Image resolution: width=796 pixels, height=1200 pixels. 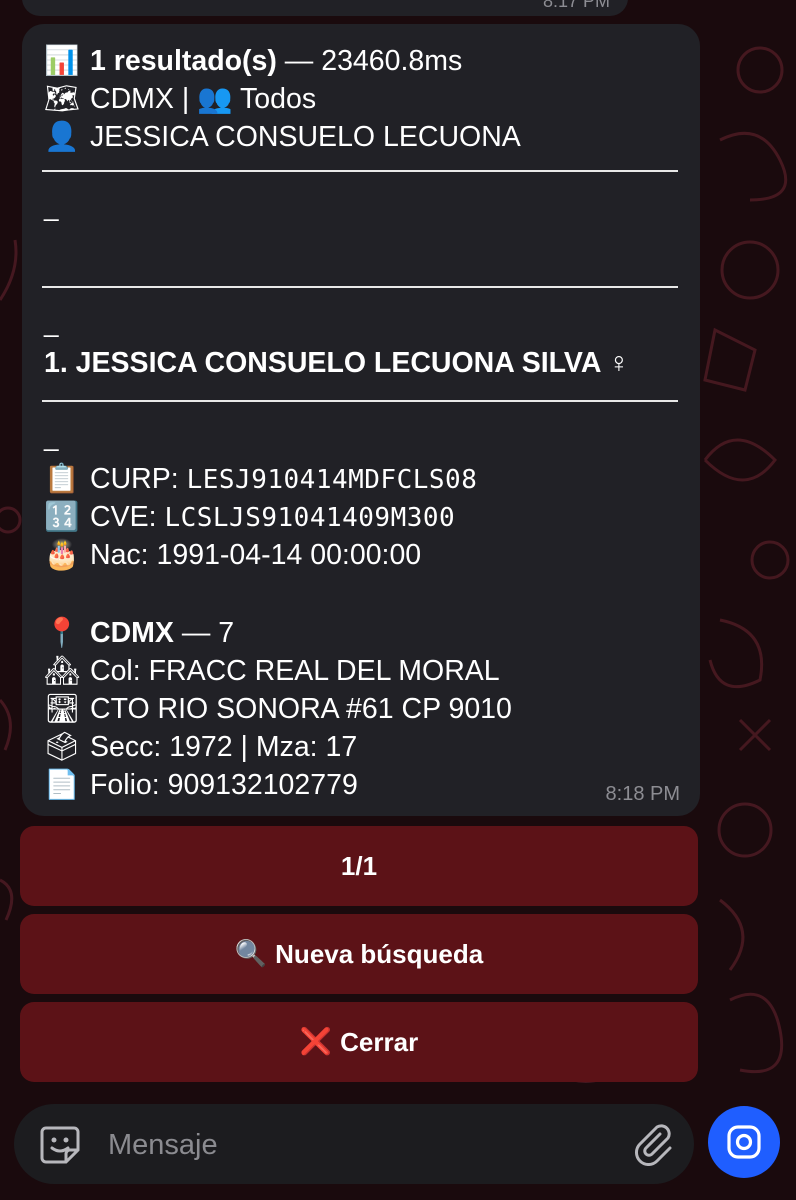 I want to click on message-composer, so click(x=354, y=1144).